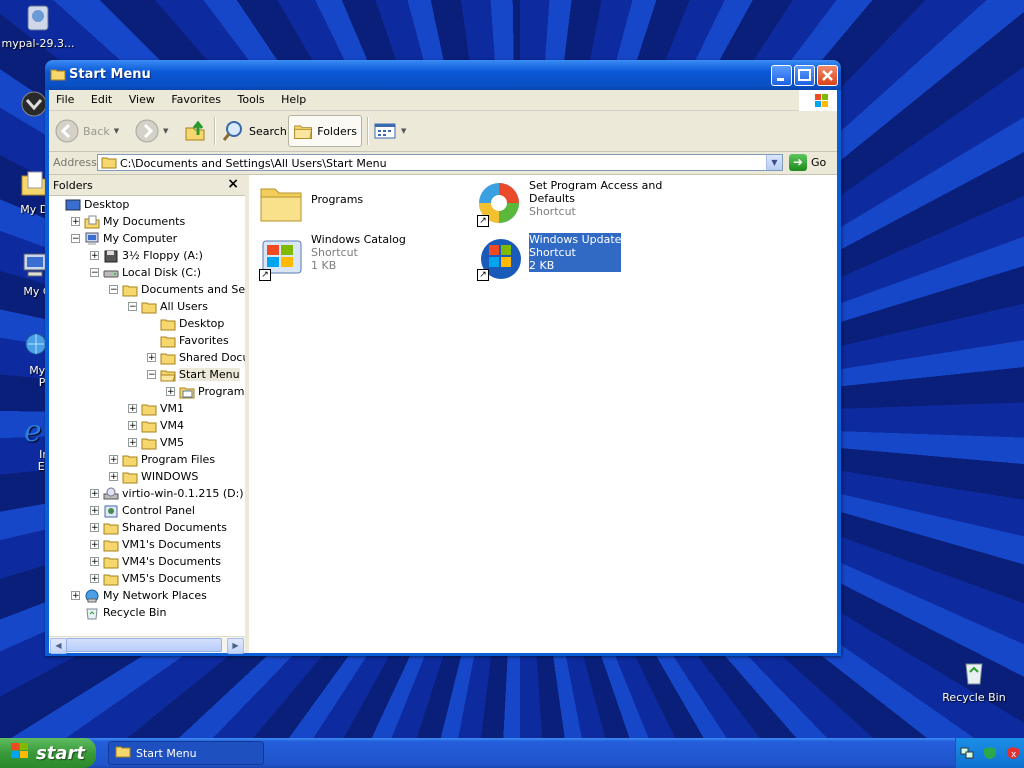 This screenshot has height=768, width=1024. I want to click on taskbar-item-start-menu: Start Menu, so click(186, 753).